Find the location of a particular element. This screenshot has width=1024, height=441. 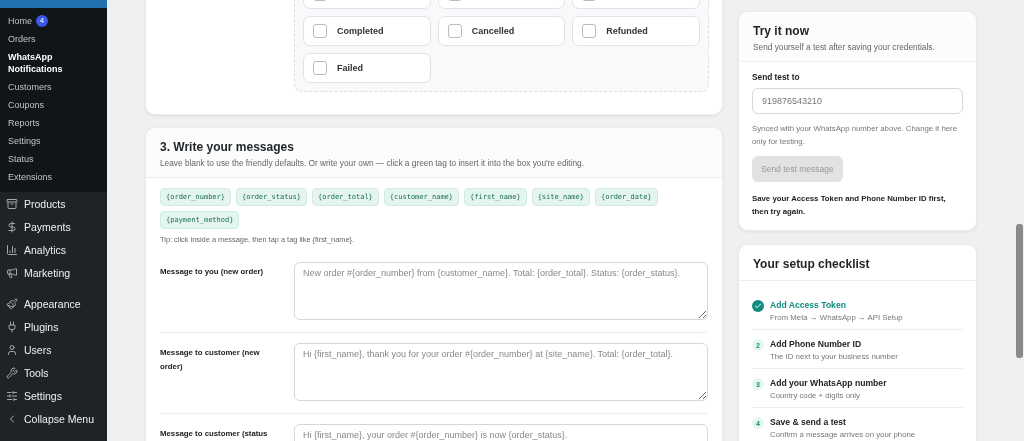

wrench-icon is located at coordinates (12, 372).